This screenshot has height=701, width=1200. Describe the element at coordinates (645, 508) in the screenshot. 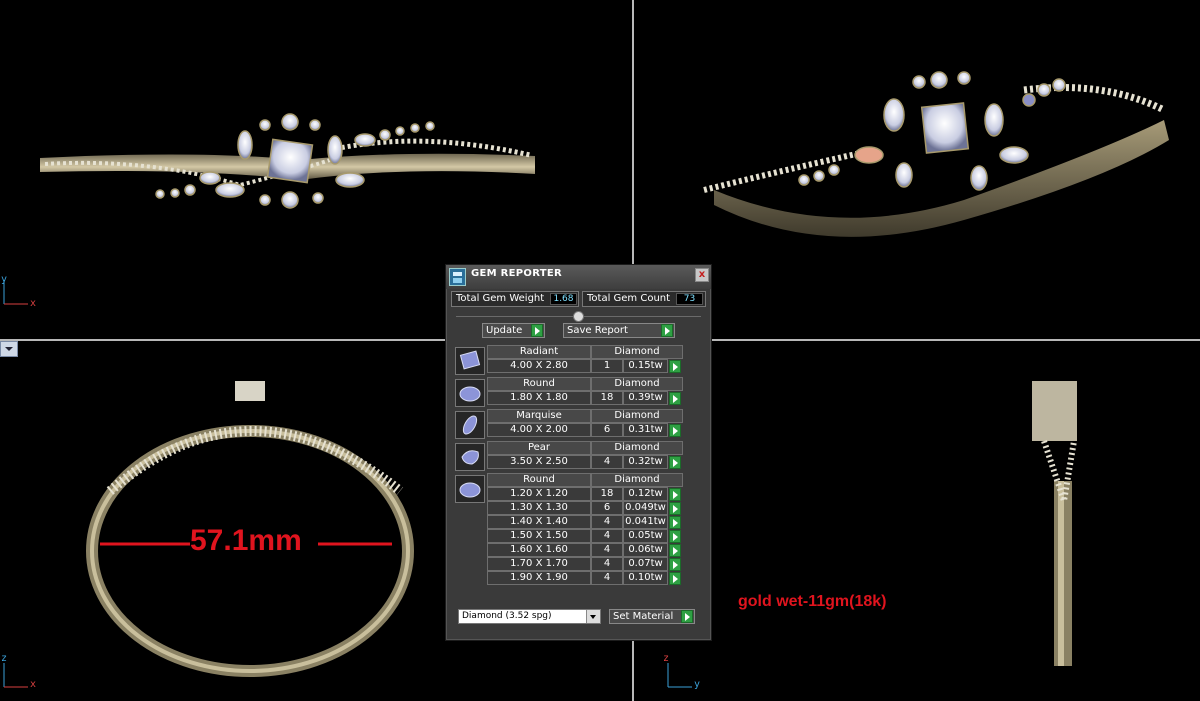

I see `gem-weight: 0.049tw` at that location.